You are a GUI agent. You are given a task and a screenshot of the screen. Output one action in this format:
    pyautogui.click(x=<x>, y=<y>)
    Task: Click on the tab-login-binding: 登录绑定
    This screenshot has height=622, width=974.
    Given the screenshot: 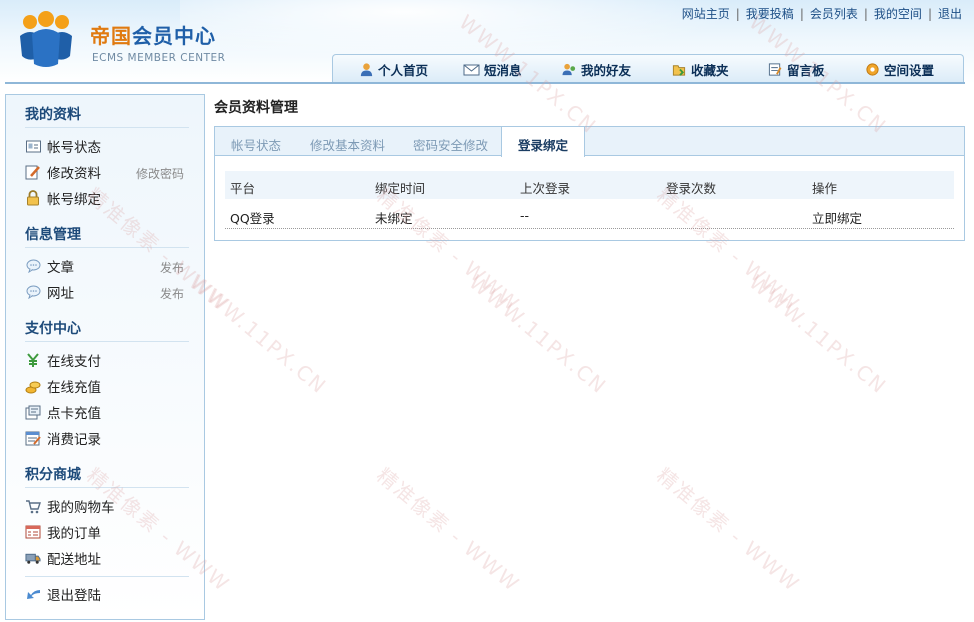 What is the action you would take?
    pyautogui.click(x=543, y=142)
    